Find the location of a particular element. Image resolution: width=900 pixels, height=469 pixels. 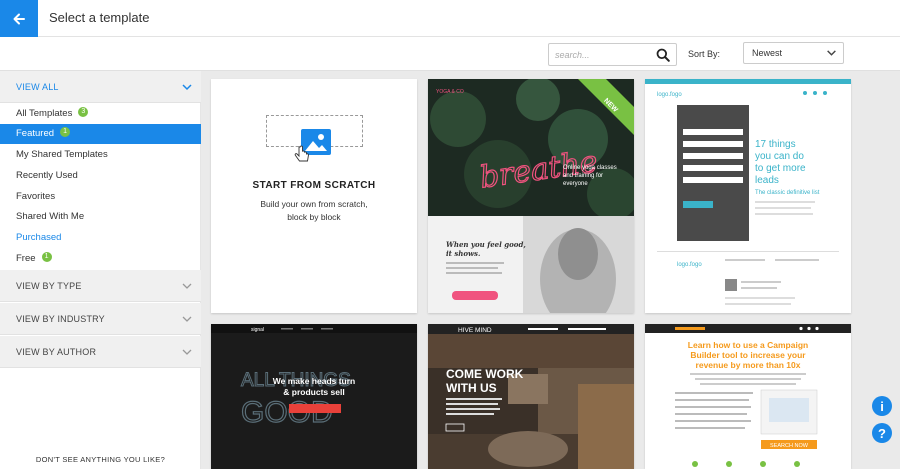

search-icon is located at coordinates (663, 55).